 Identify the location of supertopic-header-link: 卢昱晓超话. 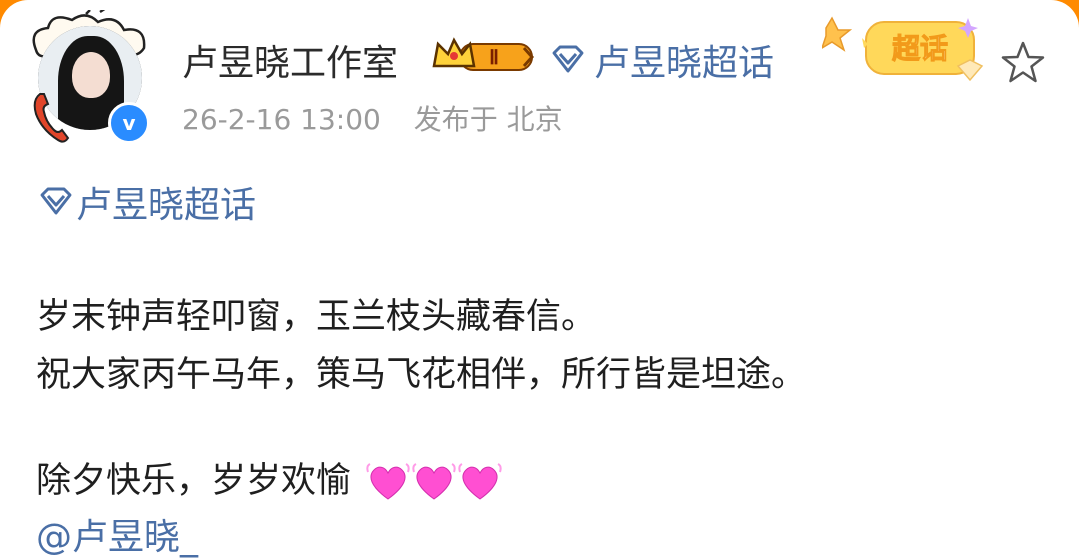
(661, 60).